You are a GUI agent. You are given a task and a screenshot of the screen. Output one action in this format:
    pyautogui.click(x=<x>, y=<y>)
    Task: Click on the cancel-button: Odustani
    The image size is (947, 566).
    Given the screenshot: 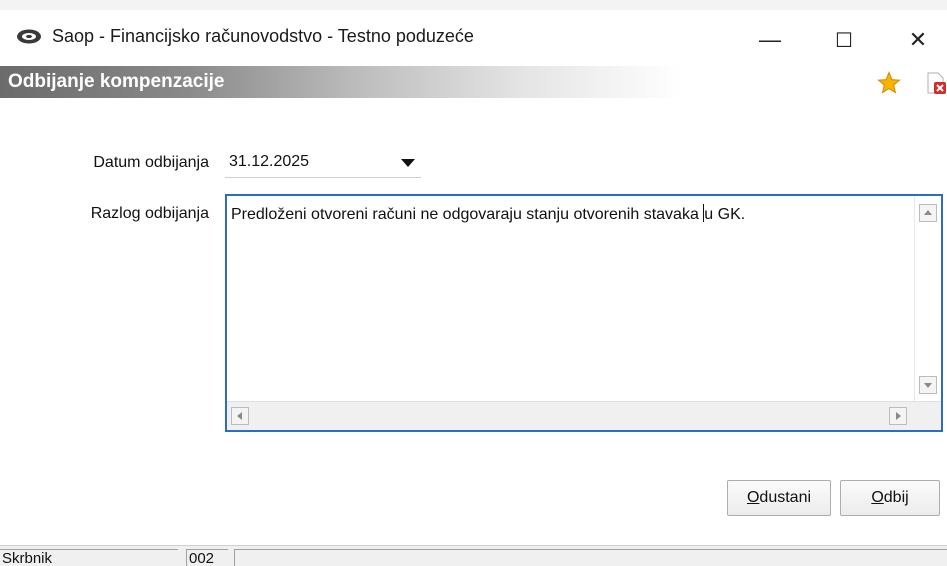 What is the action you would take?
    pyautogui.click(x=779, y=498)
    